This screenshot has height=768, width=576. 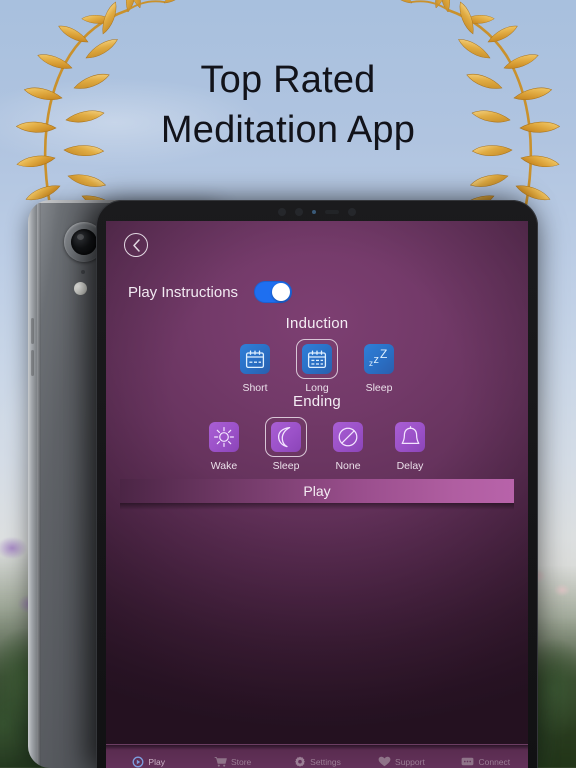 I want to click on induction-short-tile, so click(x=255, y=359).